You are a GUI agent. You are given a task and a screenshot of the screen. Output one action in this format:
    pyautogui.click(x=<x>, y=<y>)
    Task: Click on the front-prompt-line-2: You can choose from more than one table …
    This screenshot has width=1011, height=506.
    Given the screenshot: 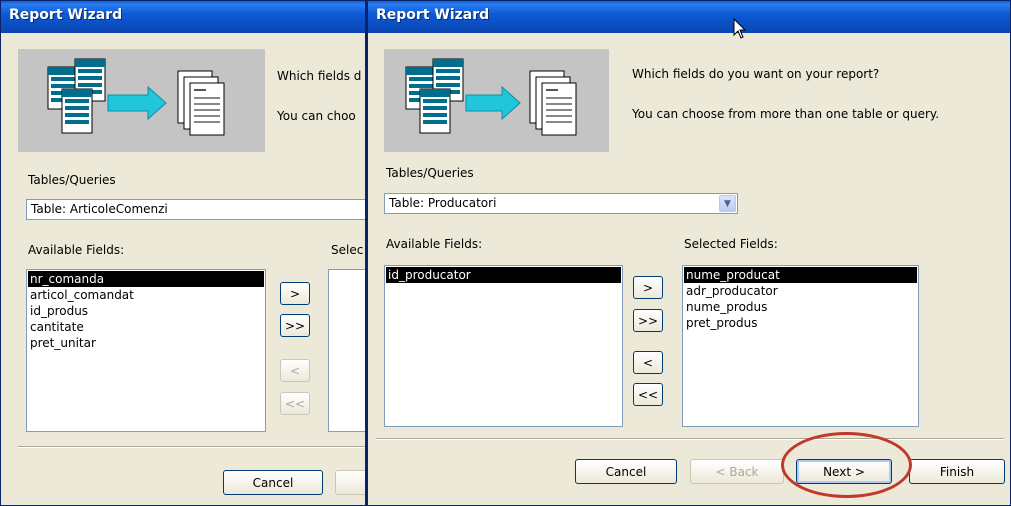 What is the action you would take?
    pyautogui.click(x=786, y=114)
    